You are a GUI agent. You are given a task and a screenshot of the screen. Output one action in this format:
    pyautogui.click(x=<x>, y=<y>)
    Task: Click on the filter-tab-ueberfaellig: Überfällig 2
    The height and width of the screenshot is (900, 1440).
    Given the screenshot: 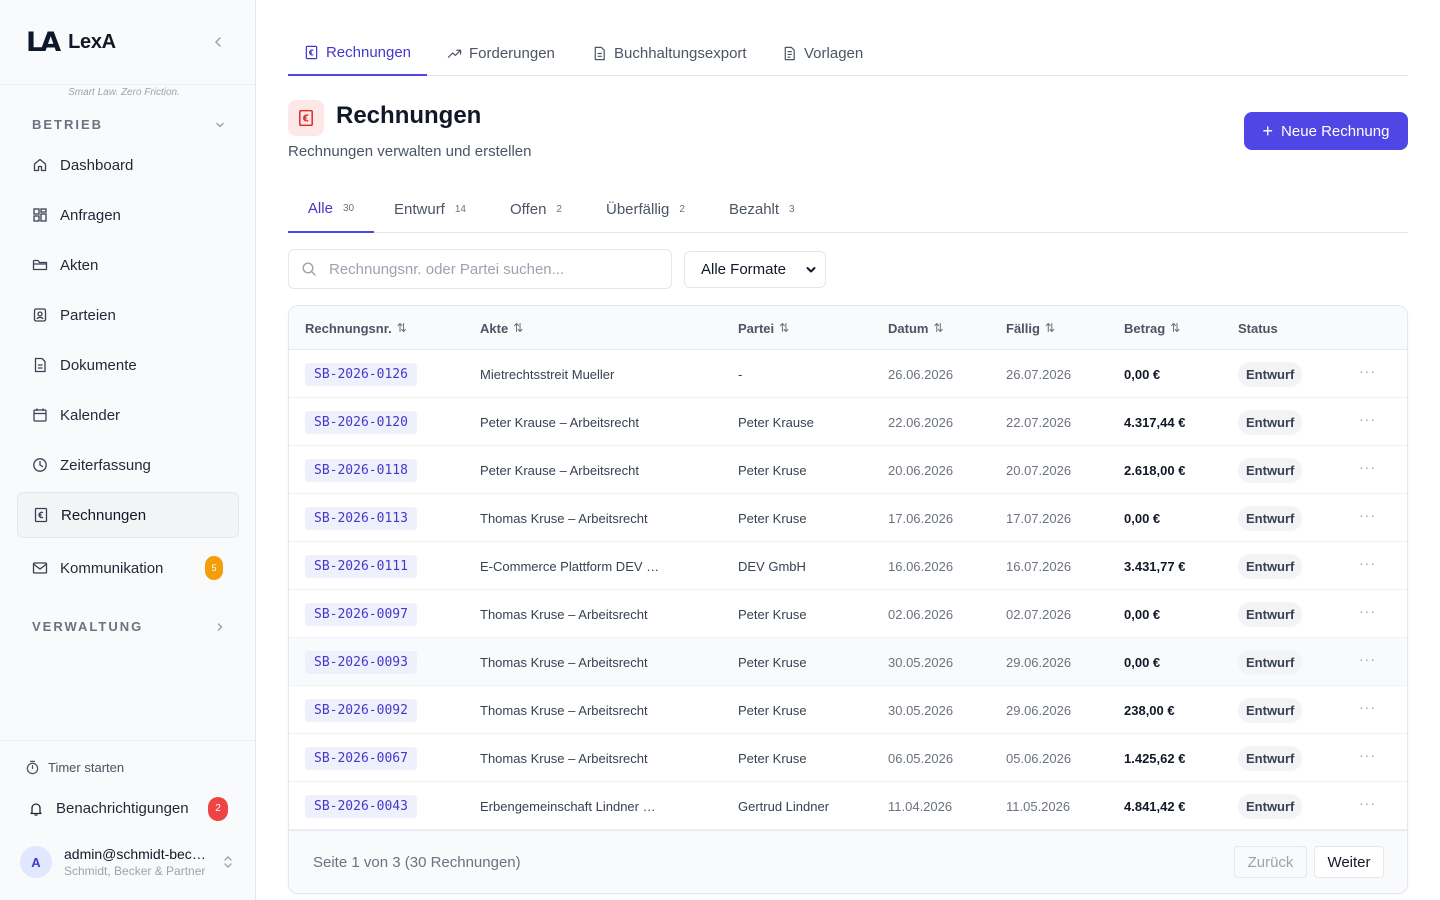 What is the action you would take?
    pyautogui.click(x=645, y=209)
    